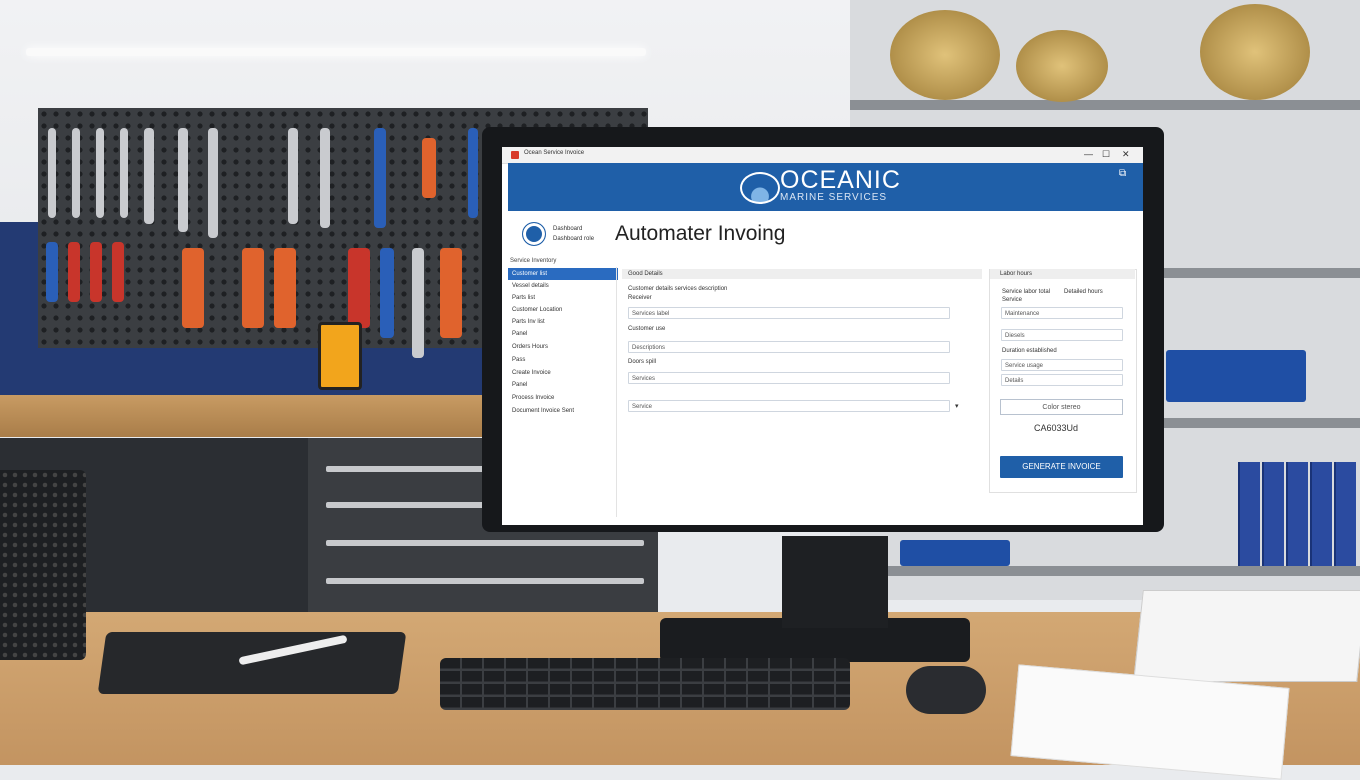 Image resolution: width=1360 pixels, height=780 pixels. Describe the element at coordinates (1016, 274) in the screenshot. I see `section-title: Labor hours` at that location.